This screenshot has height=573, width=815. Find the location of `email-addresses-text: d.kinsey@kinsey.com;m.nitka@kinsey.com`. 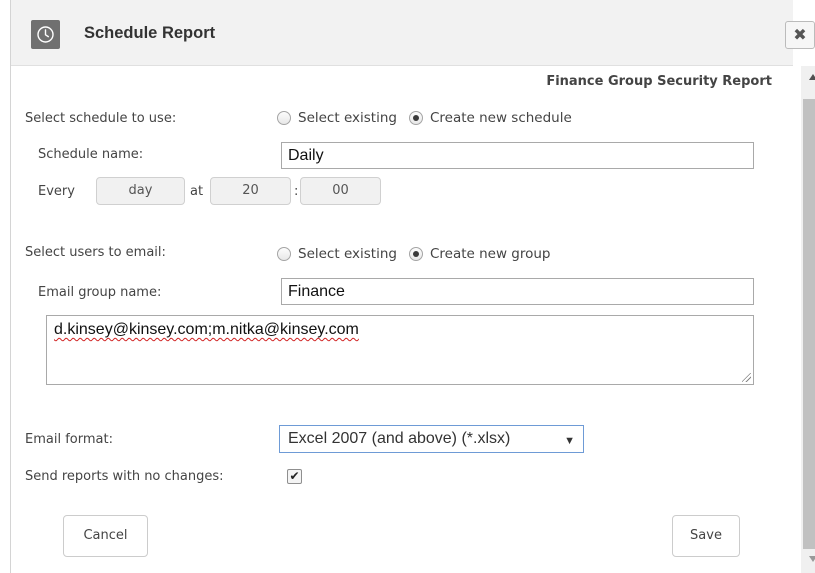

email-addresses-text: d.kinsey@kinsey.com;m.nitka@kinsey.com is located at coordinates (206, 329).